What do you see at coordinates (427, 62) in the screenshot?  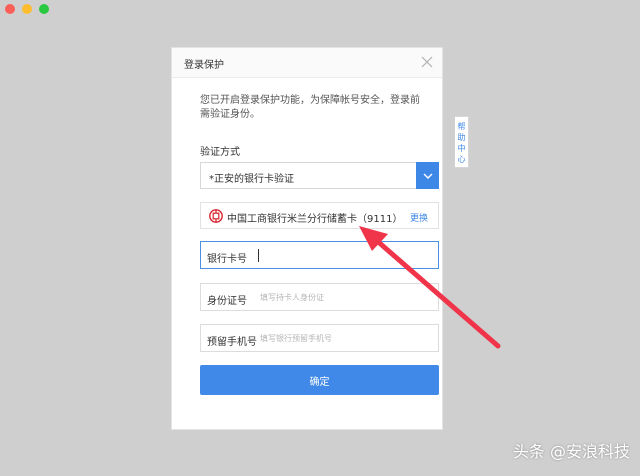 I see `close-icon` at bounding box center [427, 62].